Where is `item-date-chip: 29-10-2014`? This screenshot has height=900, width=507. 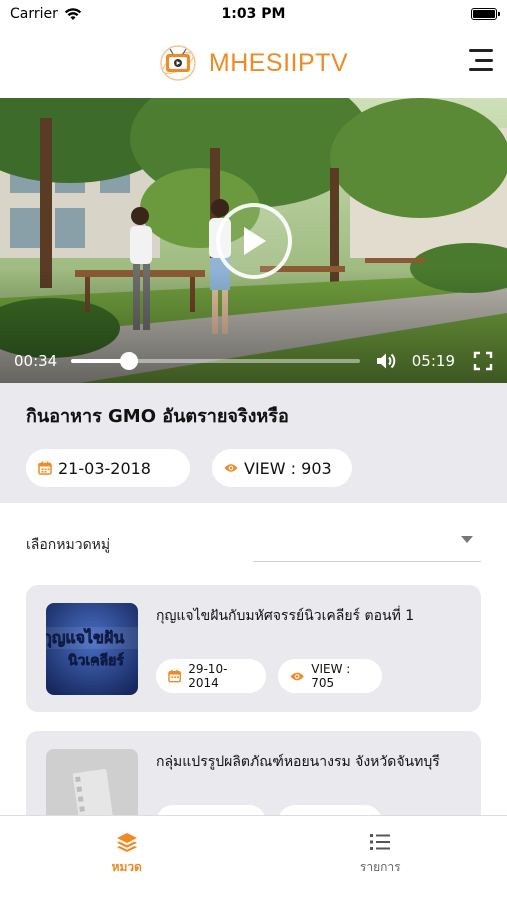
item-date-chip: 29-10-2014 is located at coordinates (211, 676).